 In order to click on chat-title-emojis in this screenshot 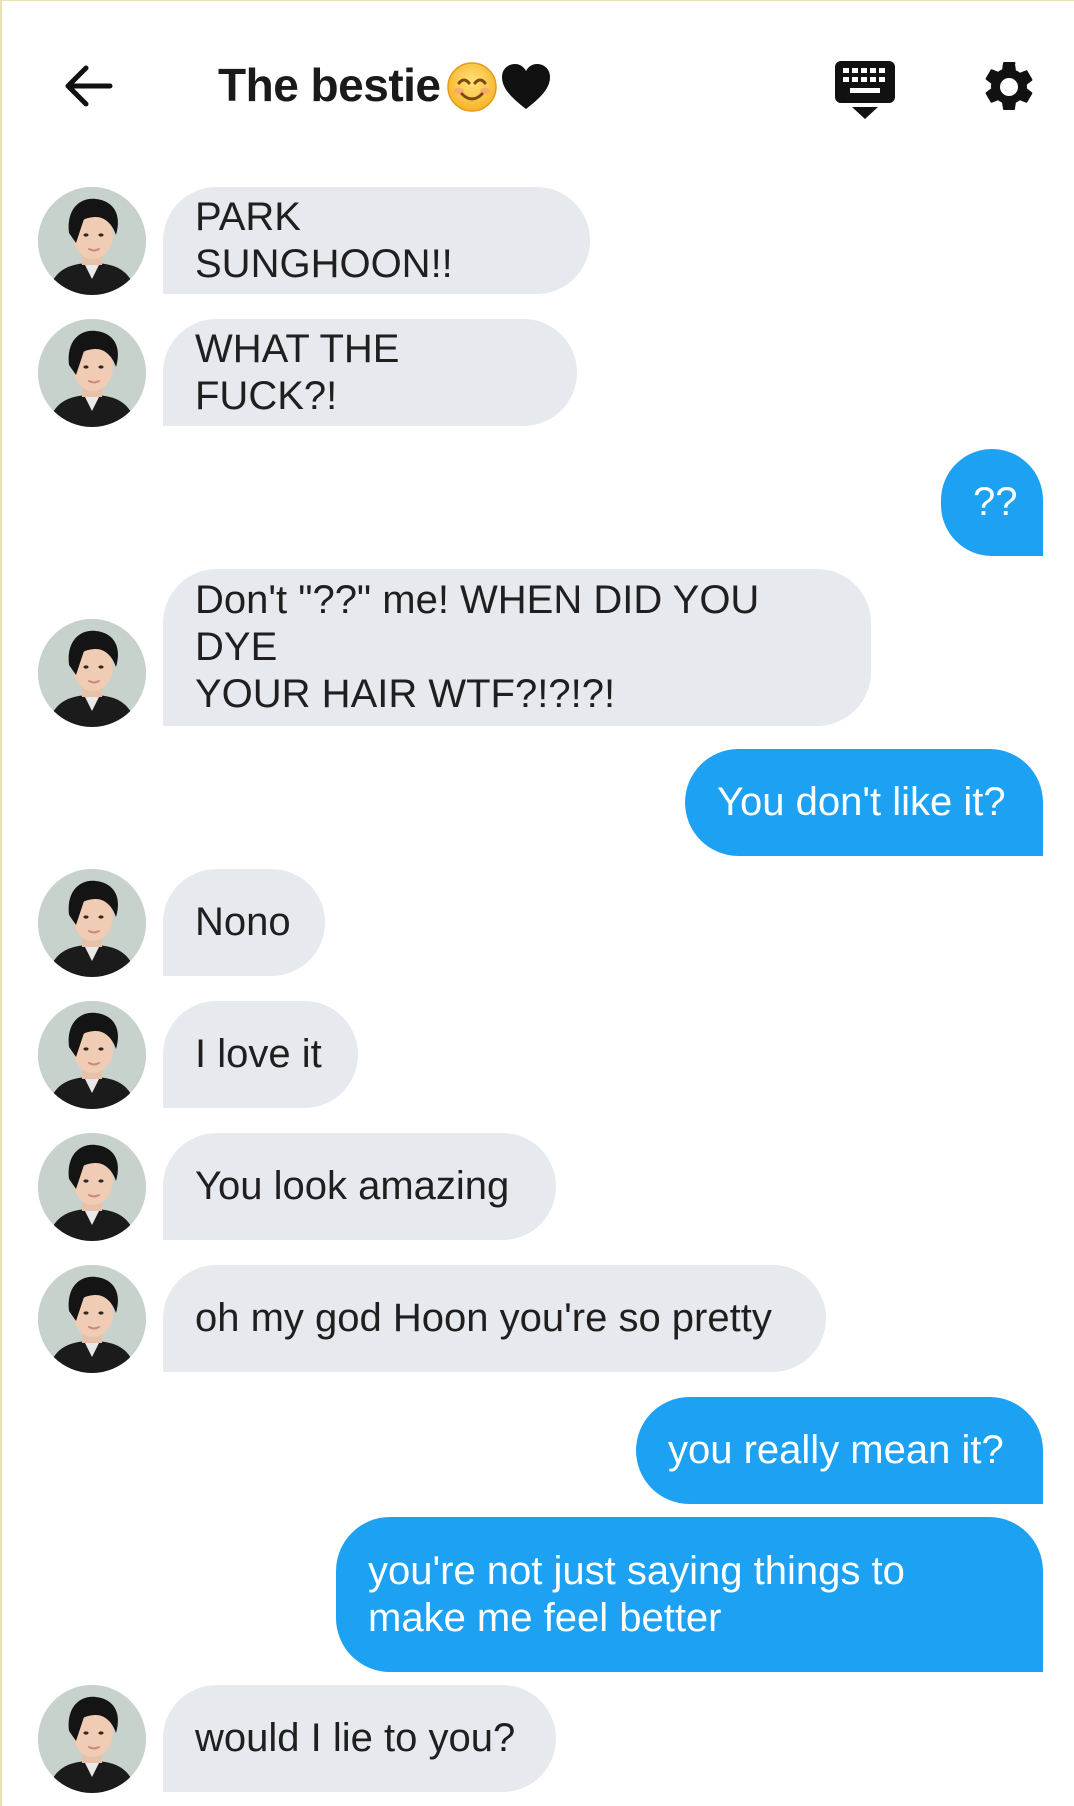, I will do `click(499, 85)`.